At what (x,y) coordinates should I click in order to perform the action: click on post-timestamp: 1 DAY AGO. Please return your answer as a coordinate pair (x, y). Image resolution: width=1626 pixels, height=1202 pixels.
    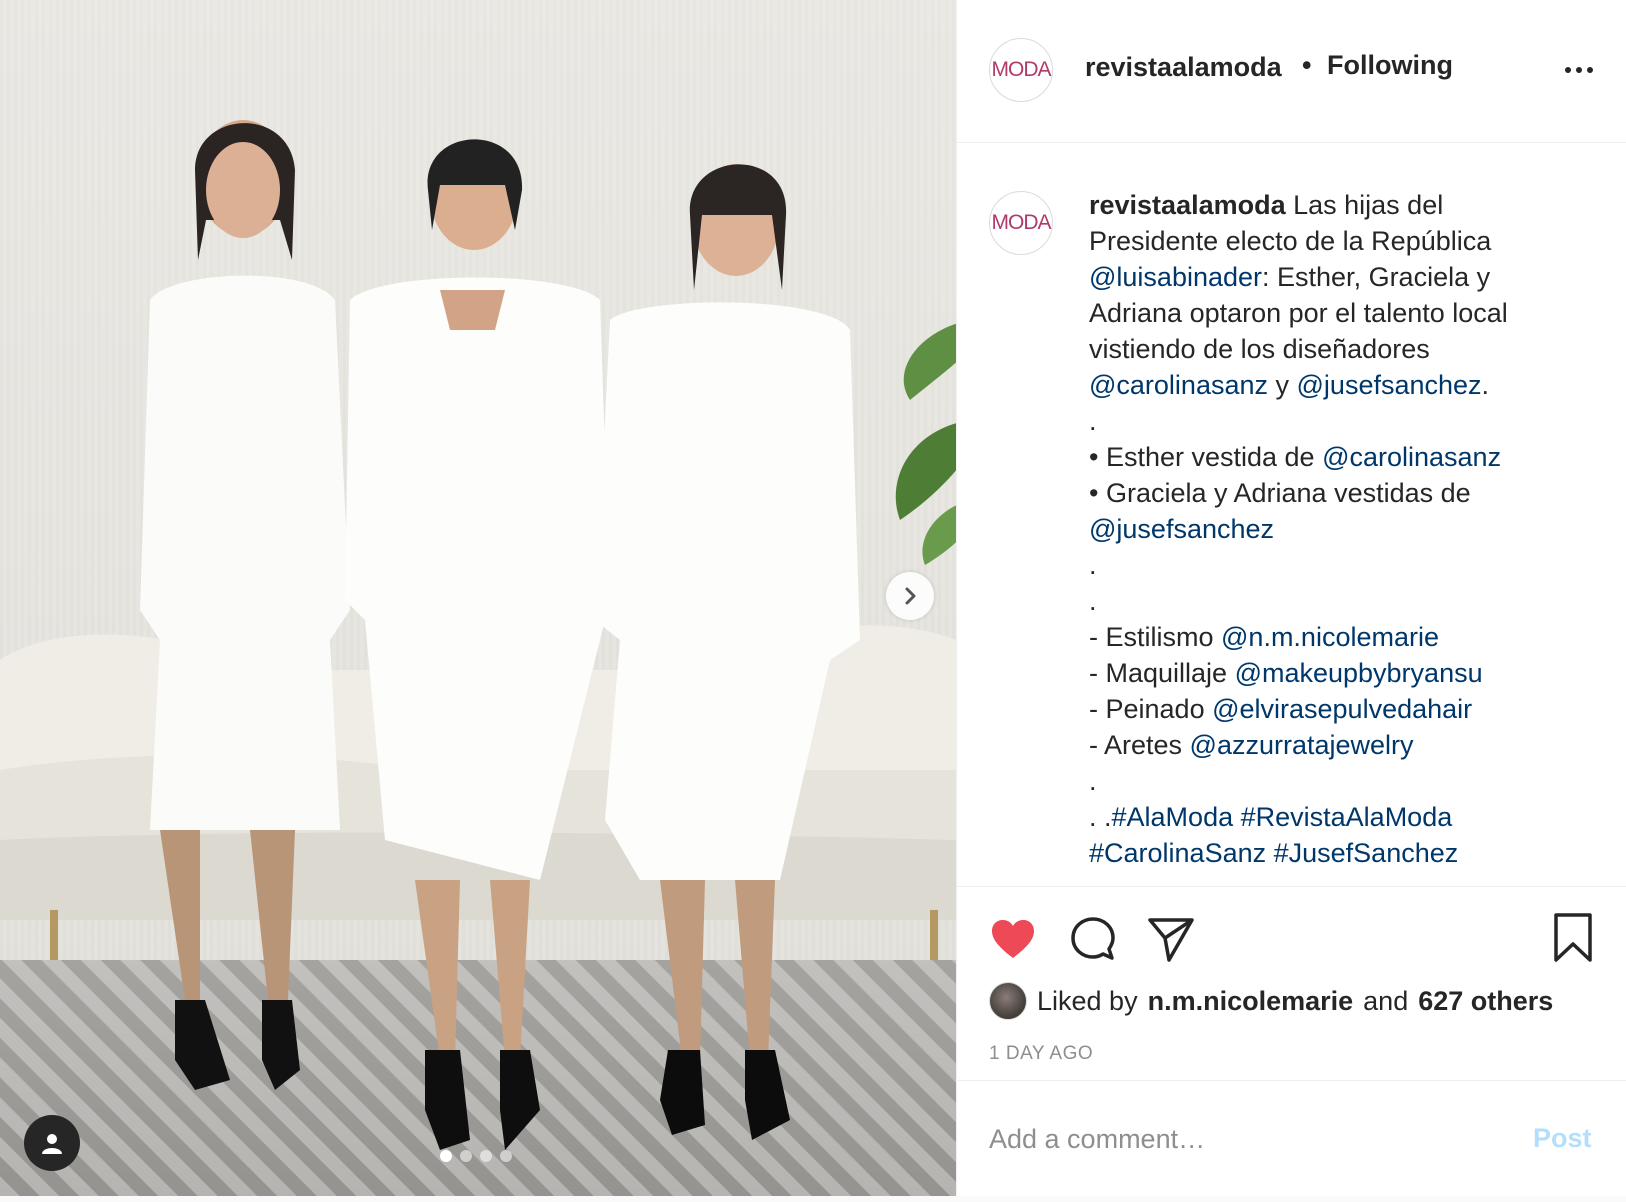
    Looking at the image, I should click on (1041, 1054).